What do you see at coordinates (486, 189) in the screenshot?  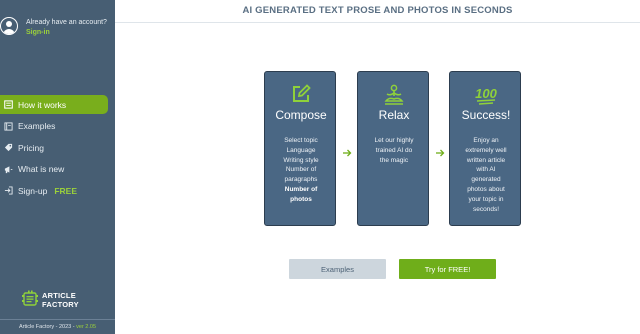 I see `card-line: photos about` at bounding box center [486, 189].